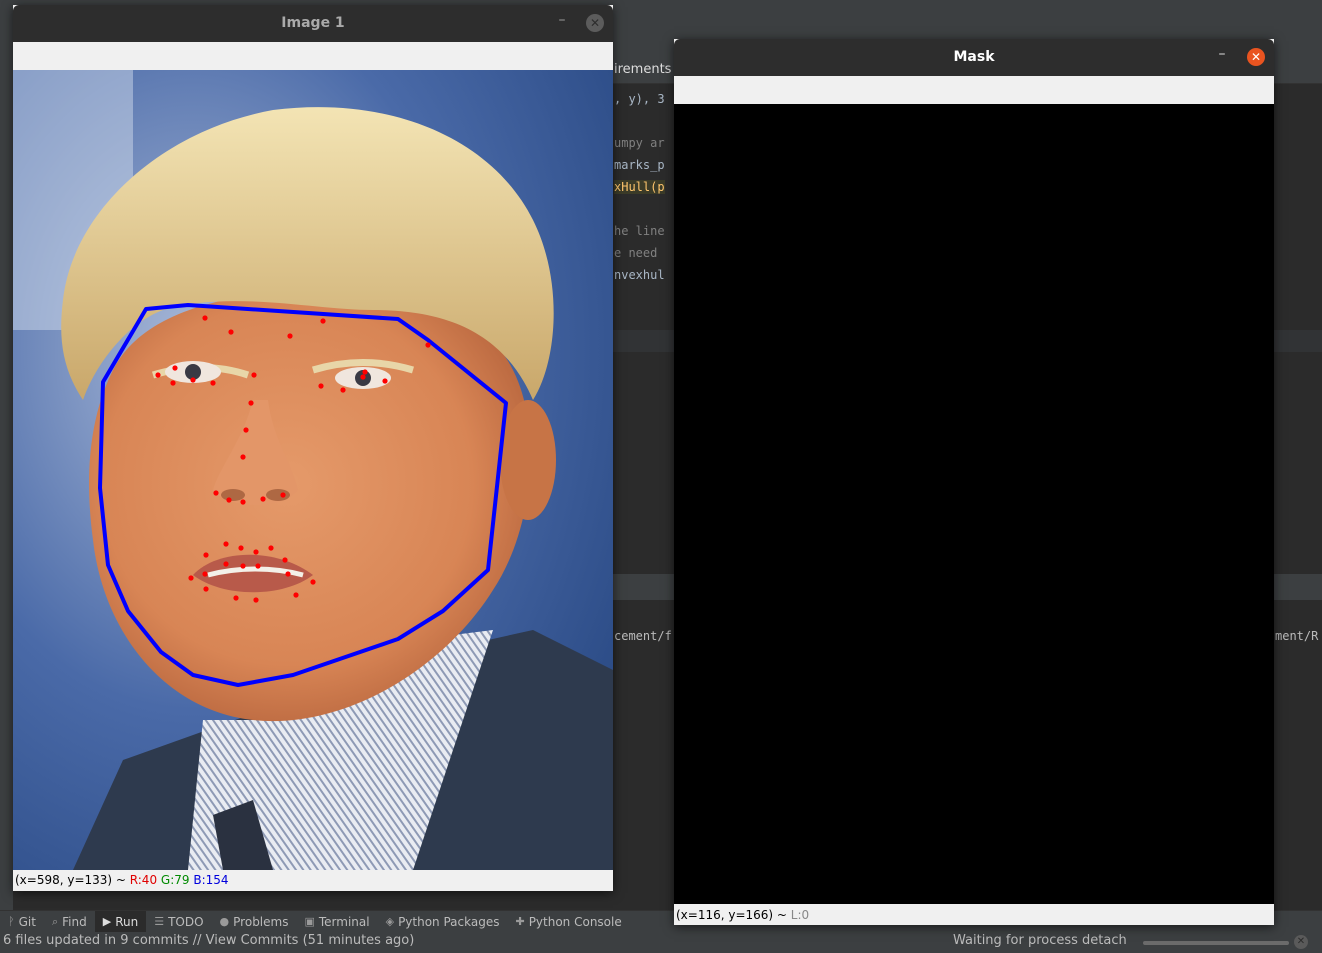  Describe the element at coordinates (520, 921) in the screenshot. I see `python-console-icon: ✚` at that location.